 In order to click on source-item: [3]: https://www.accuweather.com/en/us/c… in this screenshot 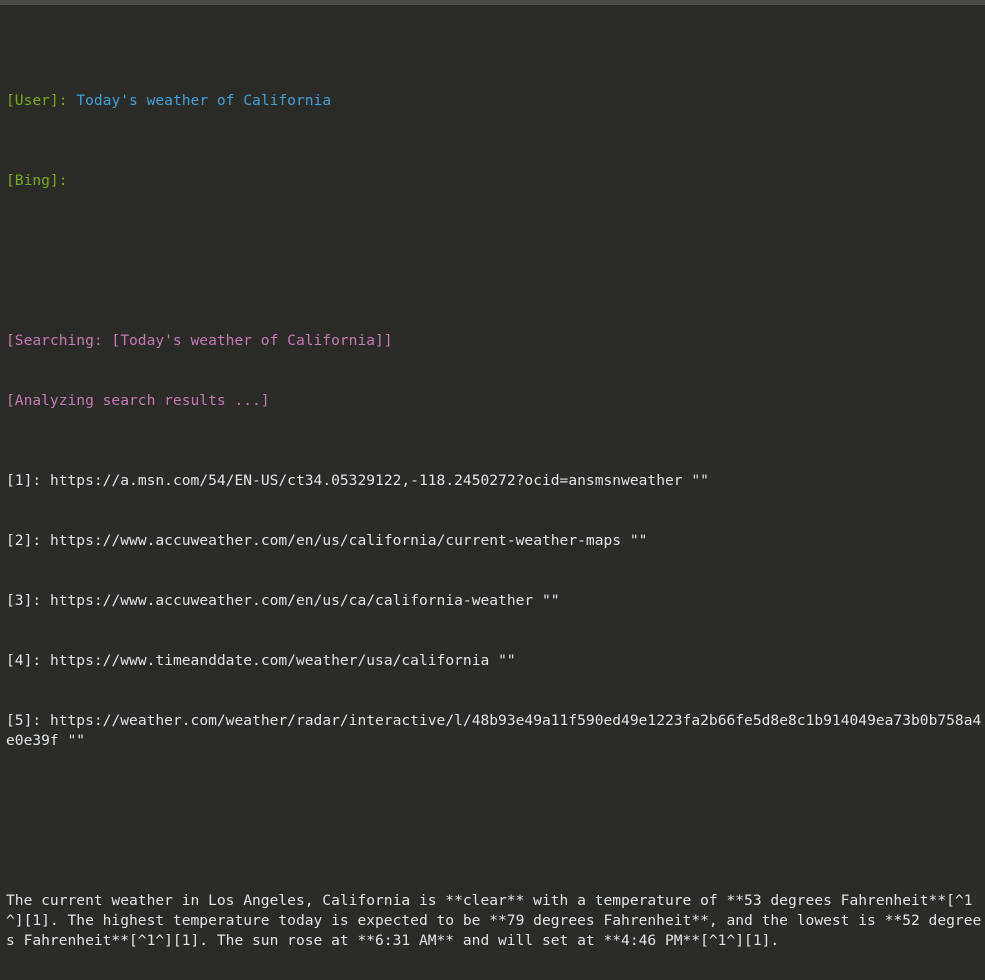, I will do `click(495, 601)`.